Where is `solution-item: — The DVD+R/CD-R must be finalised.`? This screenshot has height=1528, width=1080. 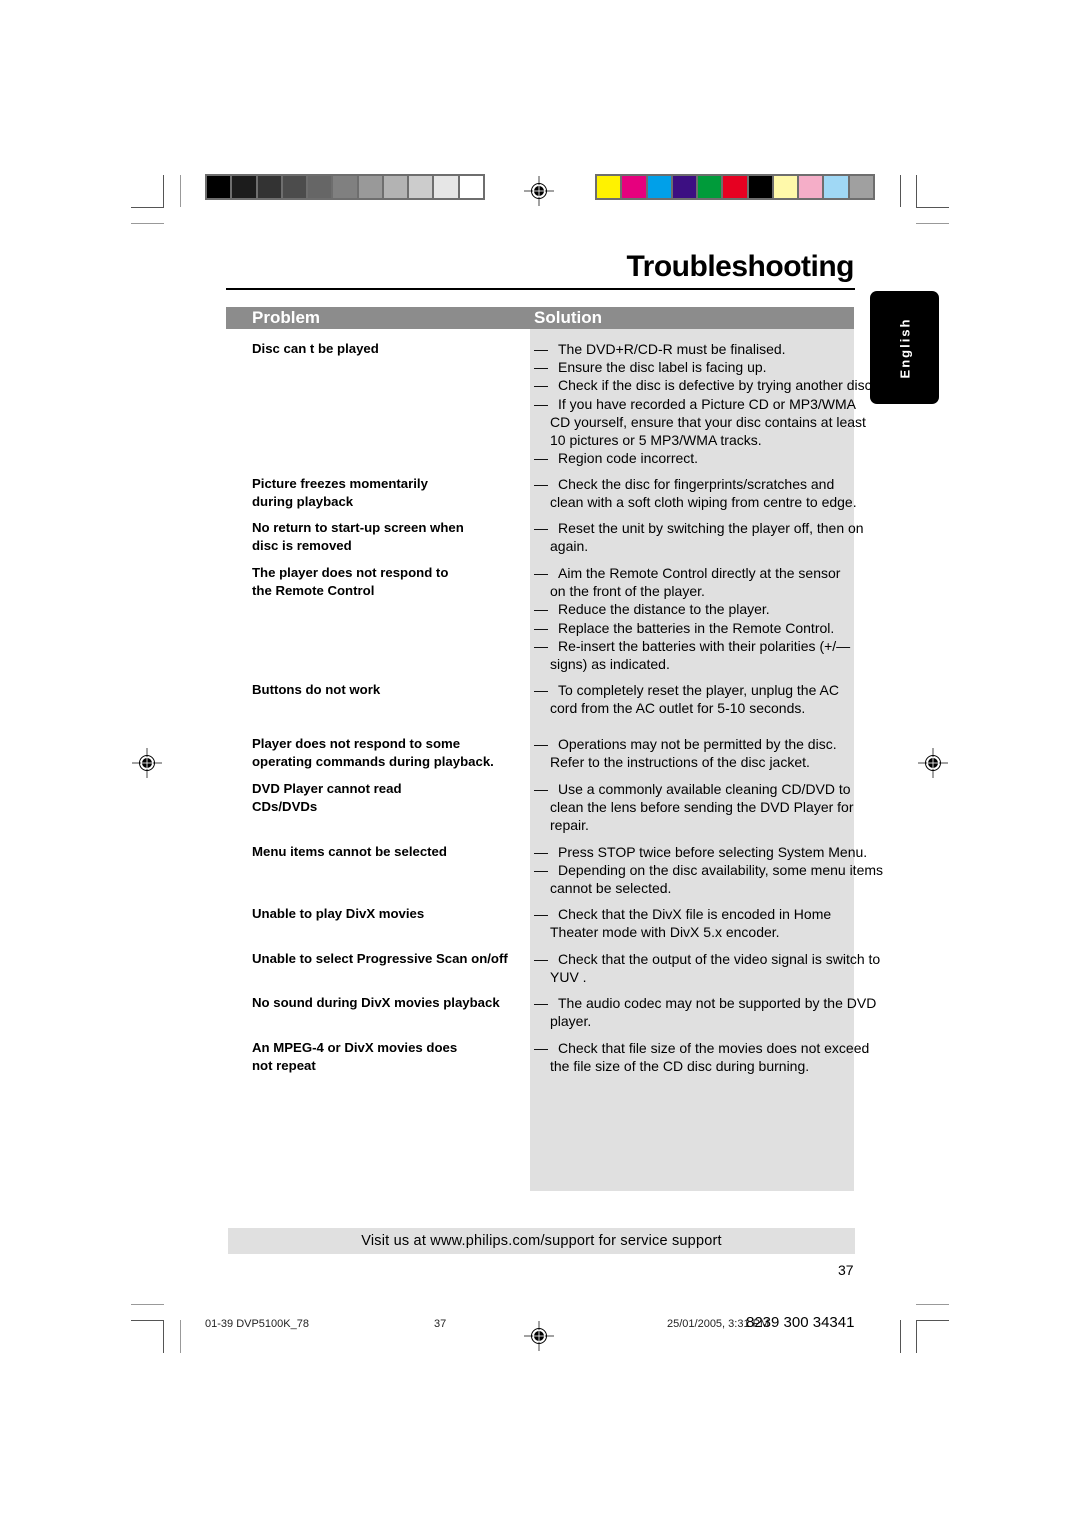 solution-item: — The DVD+R/CD-R must be finalised. is located at coordinates (719, 349).